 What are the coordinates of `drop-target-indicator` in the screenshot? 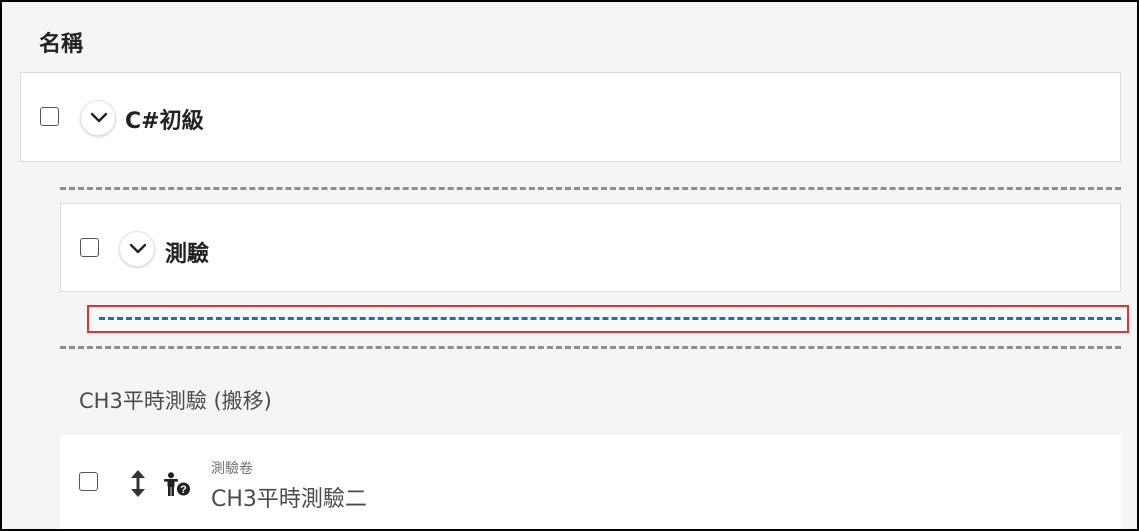 It's located at (608, 319).